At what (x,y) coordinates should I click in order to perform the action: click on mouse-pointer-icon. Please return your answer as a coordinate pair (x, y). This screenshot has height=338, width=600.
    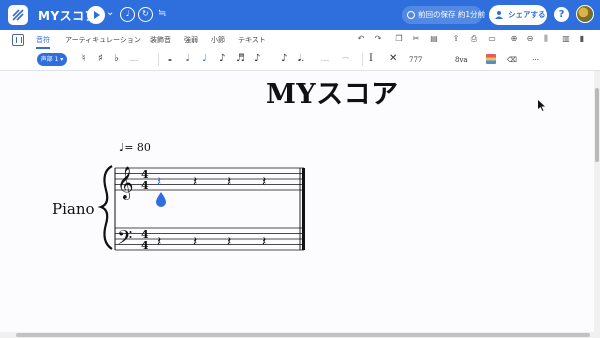
    Looking at the image, I should click on (541, 105).